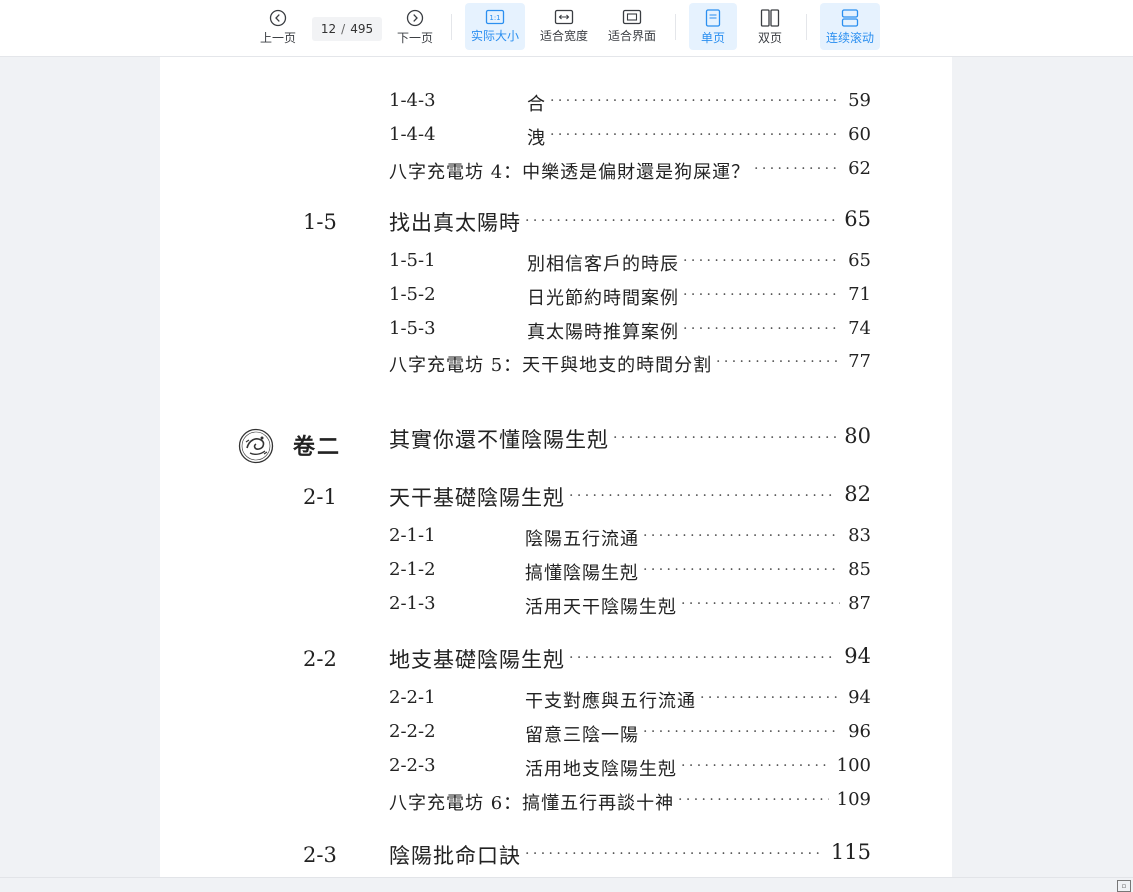  What do you see at coordinates (412, 134) in the screenshot?
I see `toc-entry-number: 1-4-4` at bounding box center [412, 134].